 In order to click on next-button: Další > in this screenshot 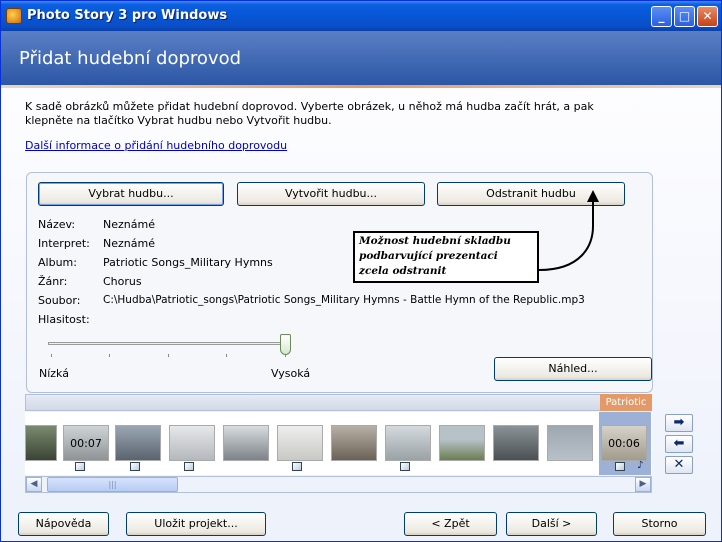, I will do `click(551, 524)`.